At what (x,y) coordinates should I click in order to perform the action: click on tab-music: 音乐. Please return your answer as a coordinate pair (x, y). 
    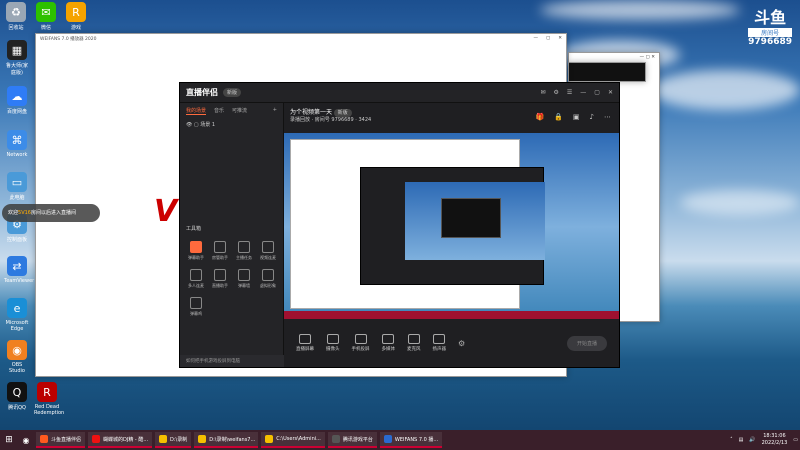
    Looking at the image, I should click on (219, 111).